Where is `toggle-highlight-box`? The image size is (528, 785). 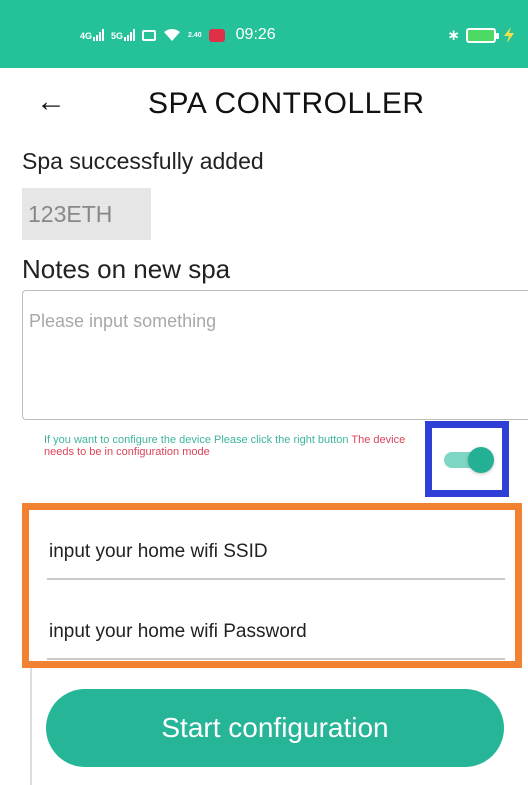
toggle-highlight-box is located at coordinates (467, 459).